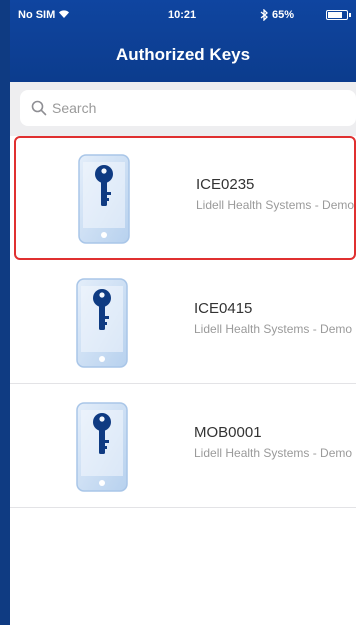  I want to click on bluetooth-icon, so click(264, 15).